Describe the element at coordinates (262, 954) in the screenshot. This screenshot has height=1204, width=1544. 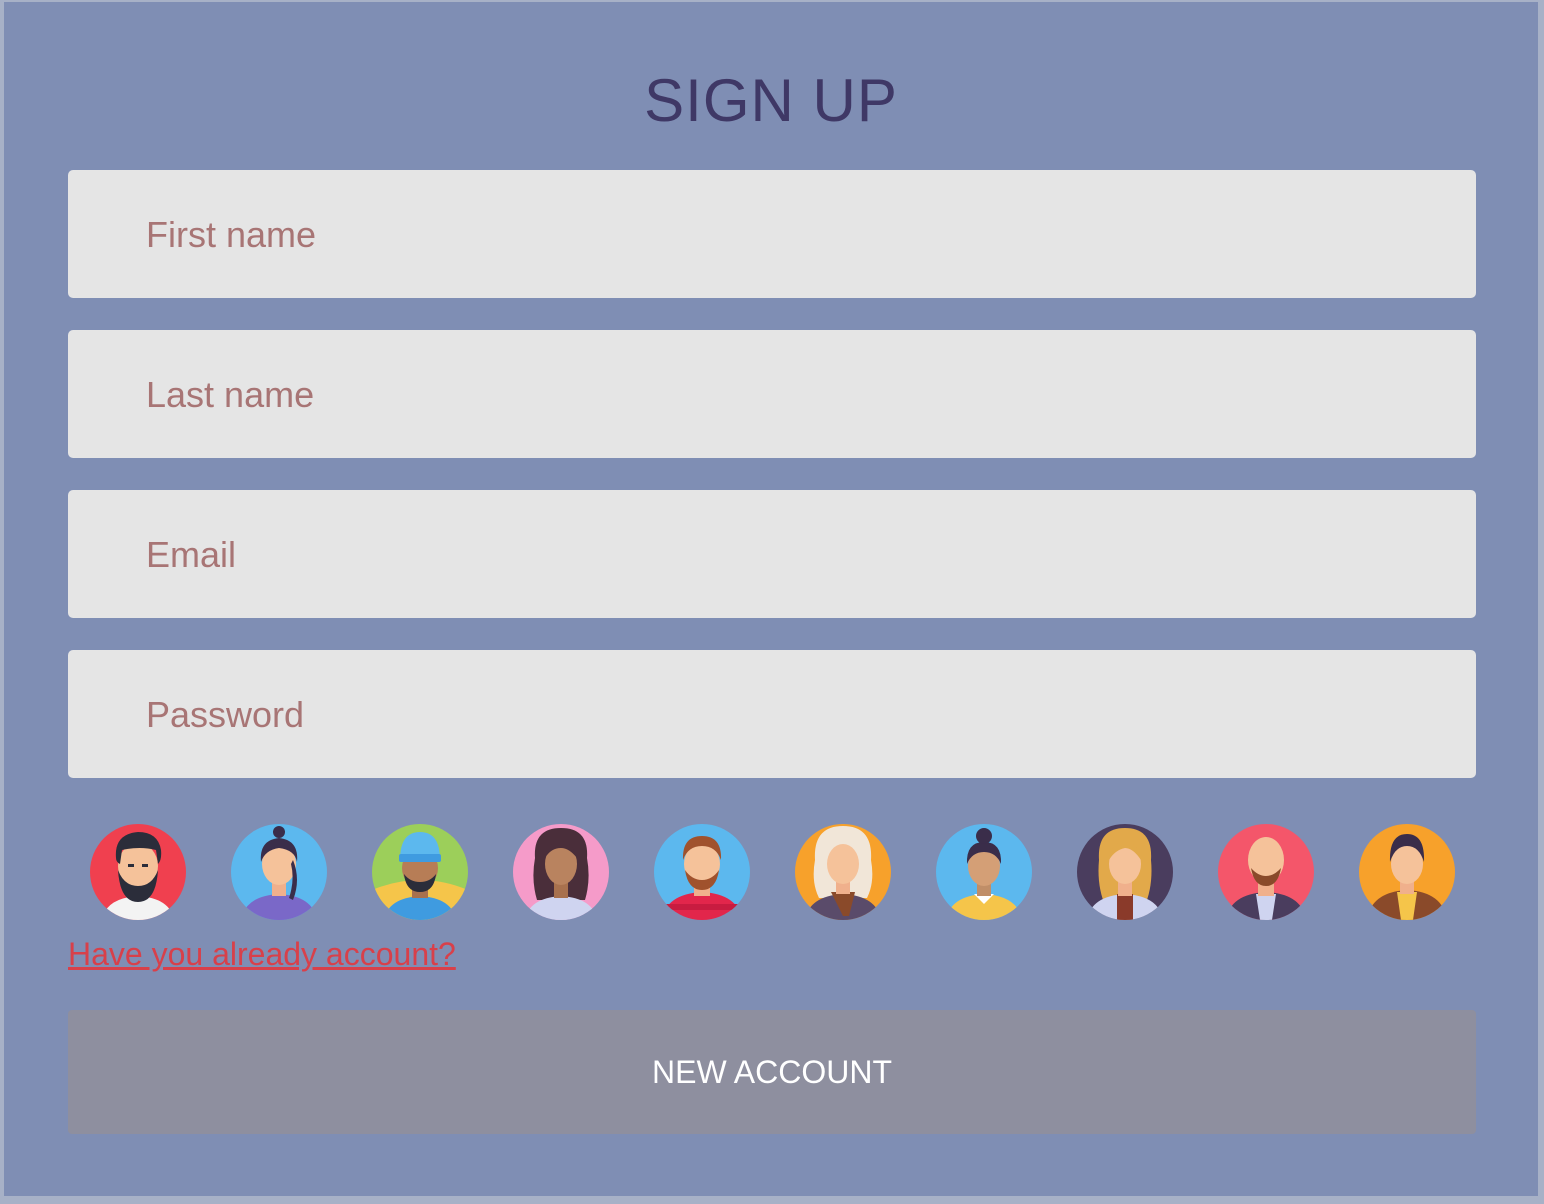
I see `login-link: Have you already account?` at that location.